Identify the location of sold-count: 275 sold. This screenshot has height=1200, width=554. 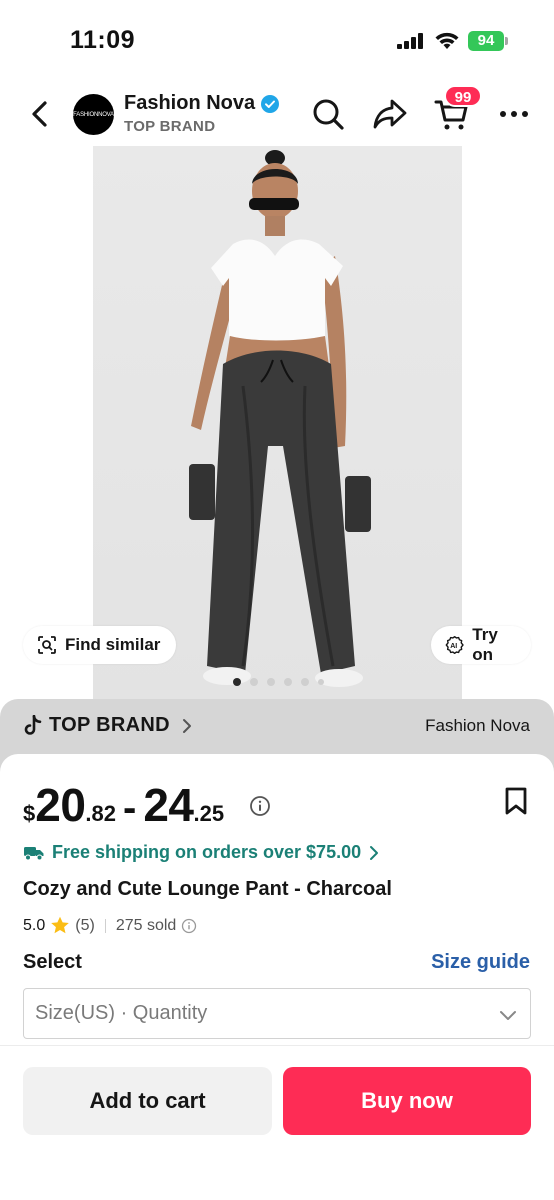
(146, 925).